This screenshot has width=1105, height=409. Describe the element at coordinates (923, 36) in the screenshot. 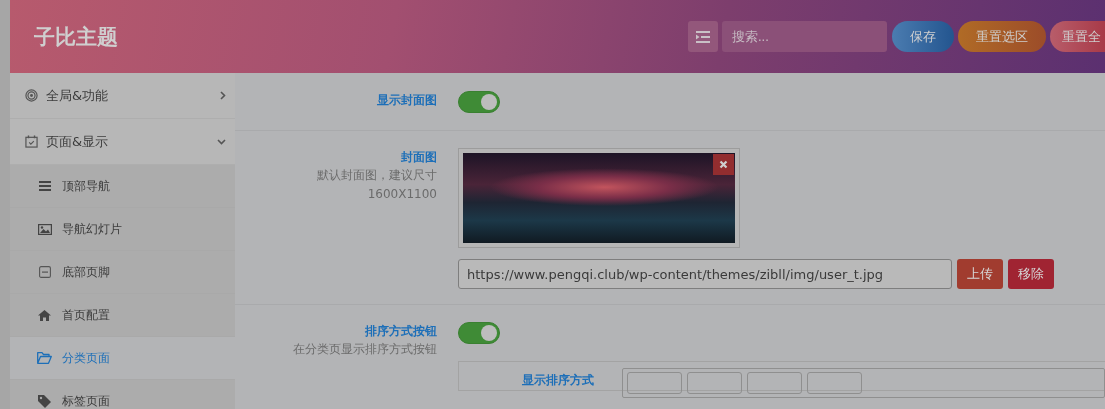

I see `save-button: 保存` at that location.